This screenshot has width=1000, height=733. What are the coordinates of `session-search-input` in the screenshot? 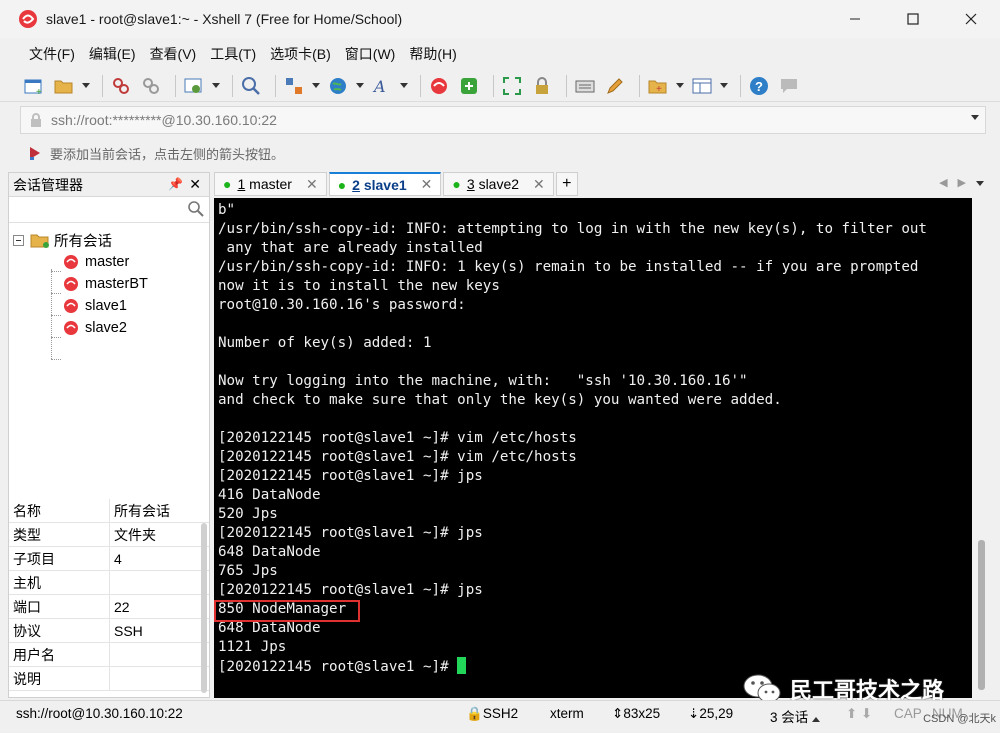 It's located at (109, 210).